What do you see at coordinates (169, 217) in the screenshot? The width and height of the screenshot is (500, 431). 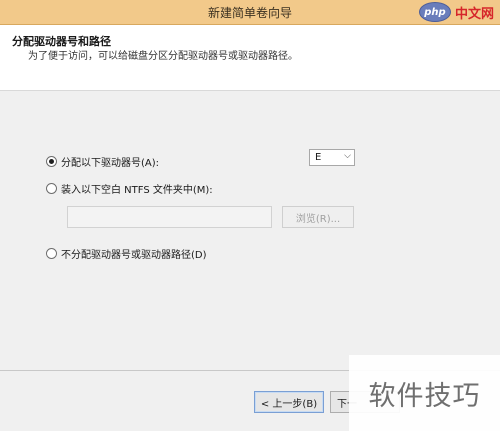 I see `folder-path-input` at bounding box center [169, 217].